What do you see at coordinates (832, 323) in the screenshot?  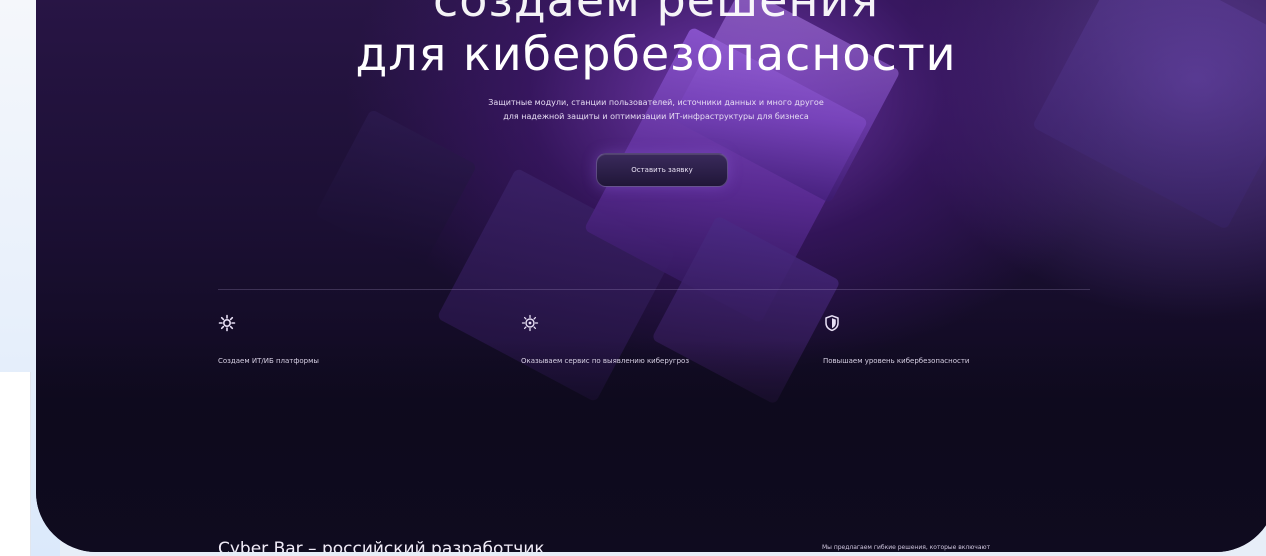 I see `shield-icon` at bounding box center [832, 323].